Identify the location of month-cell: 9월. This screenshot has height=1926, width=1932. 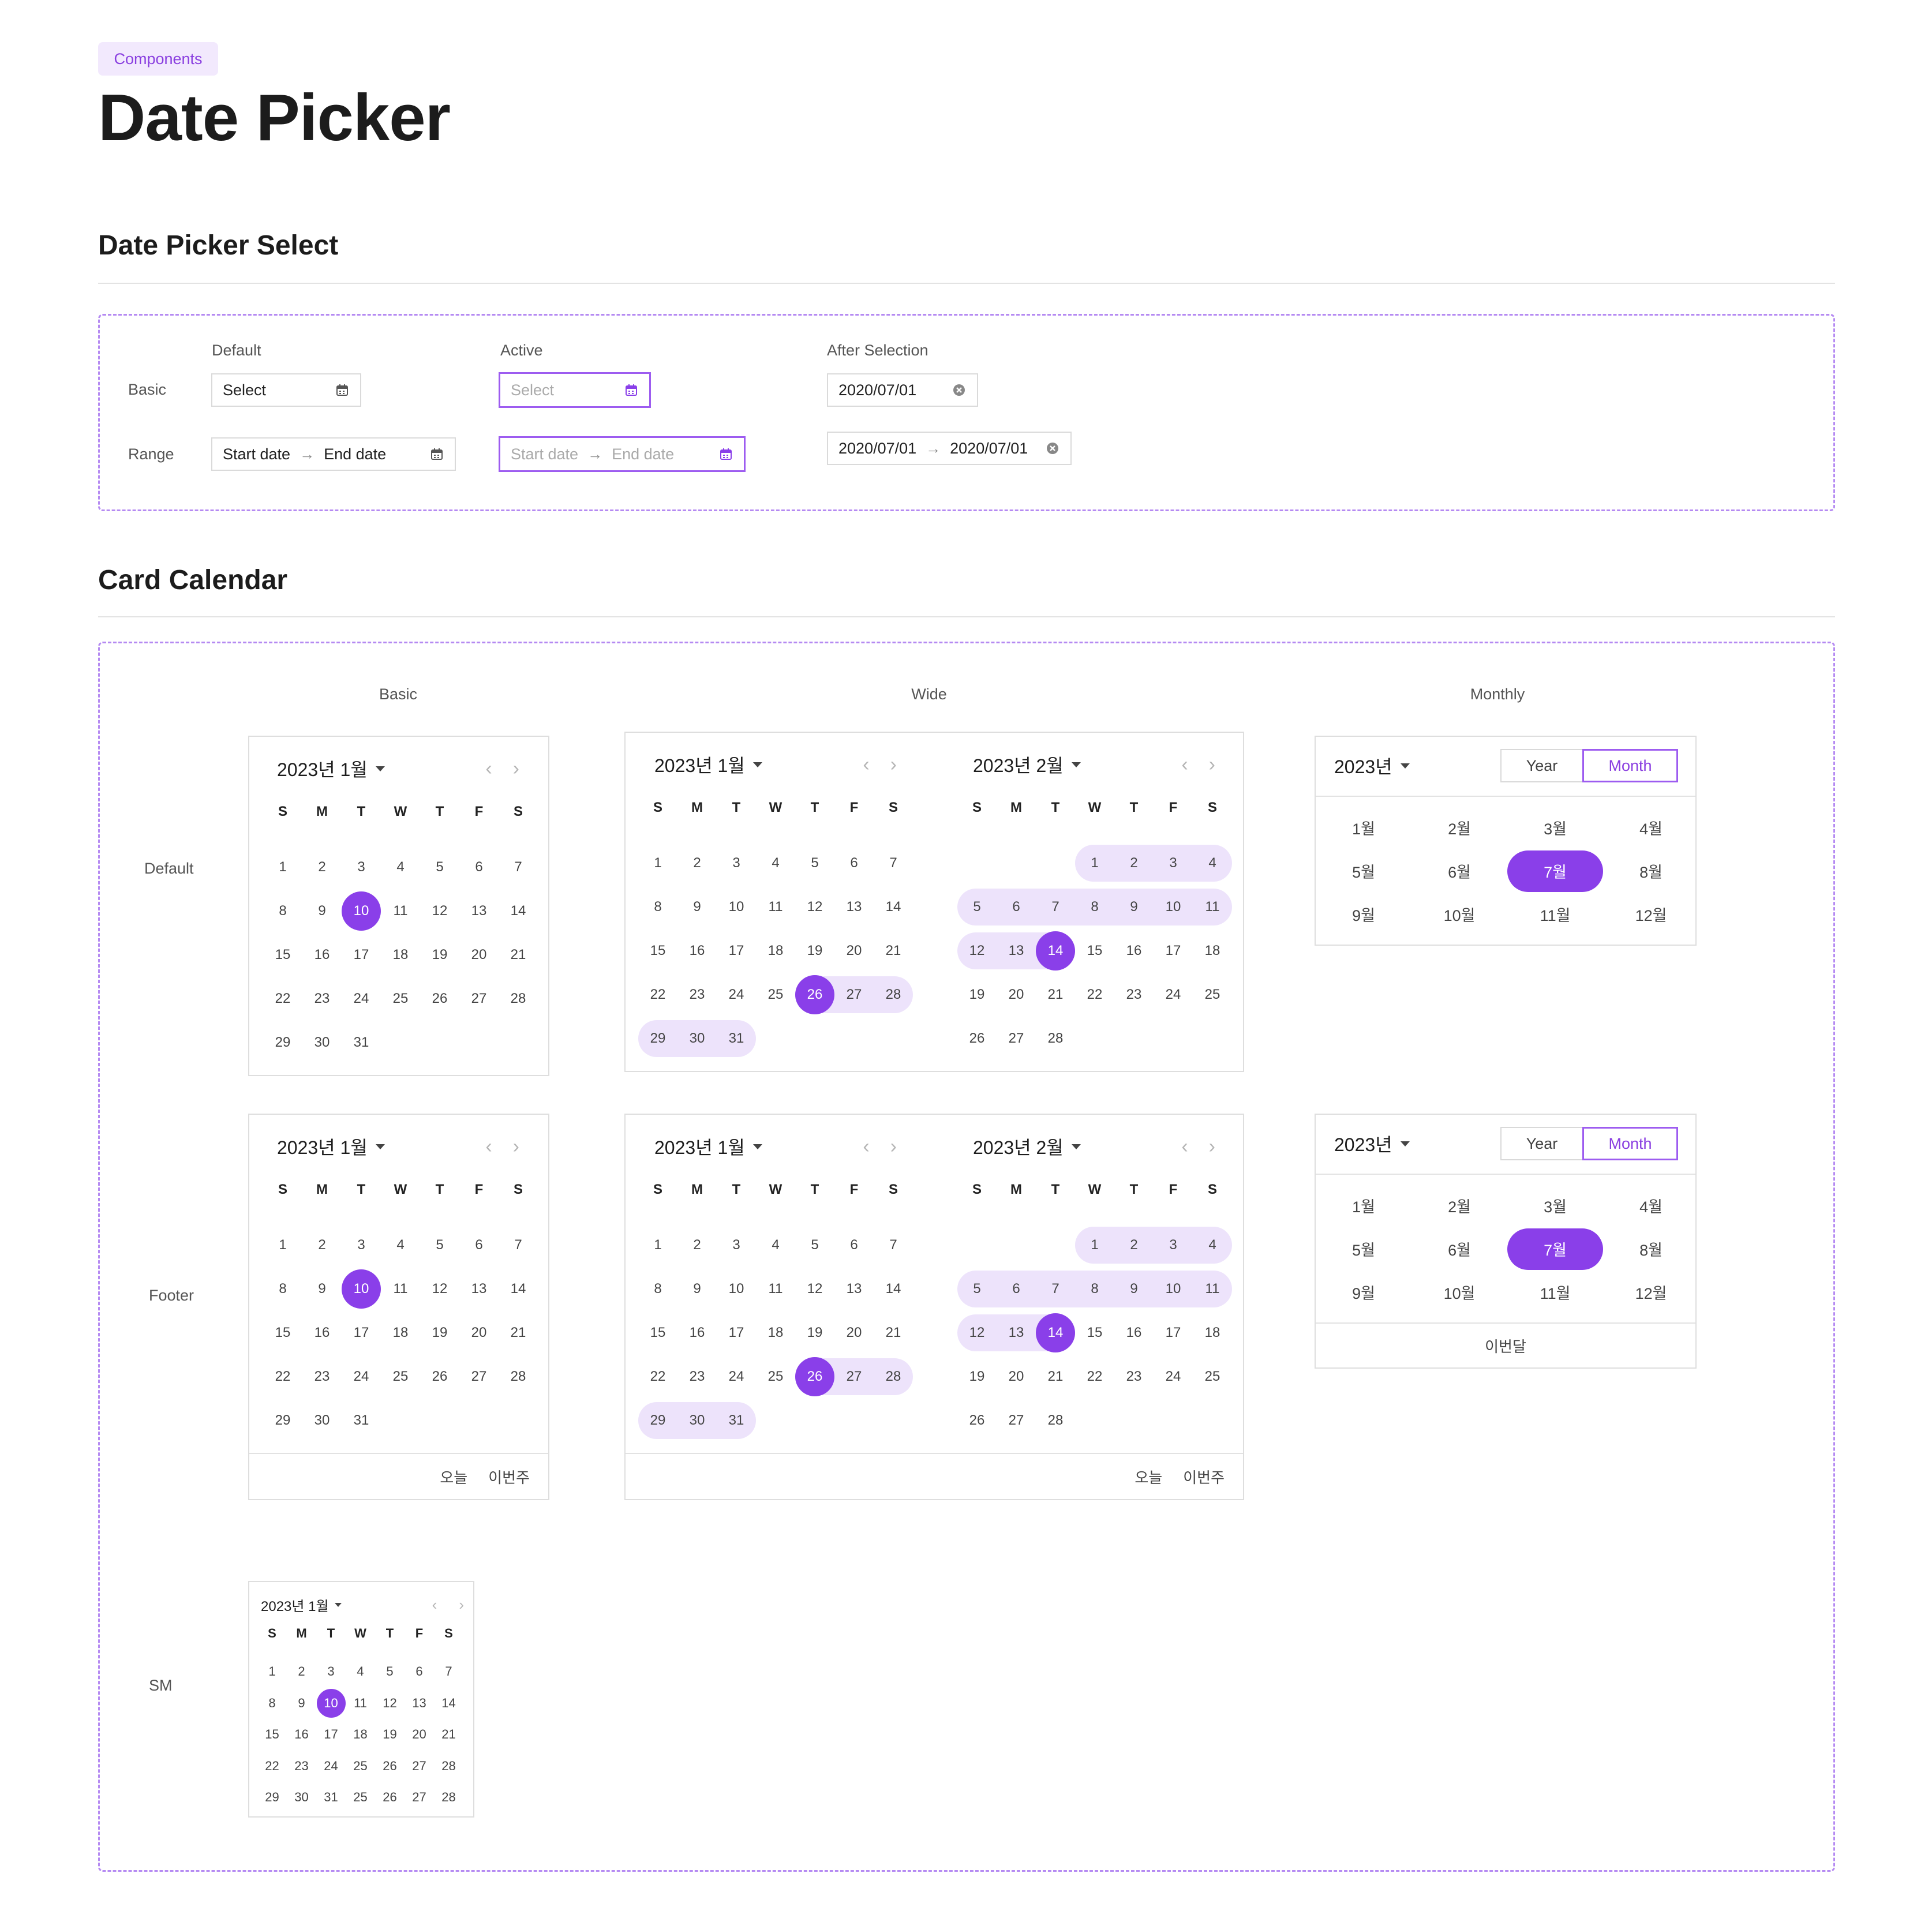
(1363, 914).